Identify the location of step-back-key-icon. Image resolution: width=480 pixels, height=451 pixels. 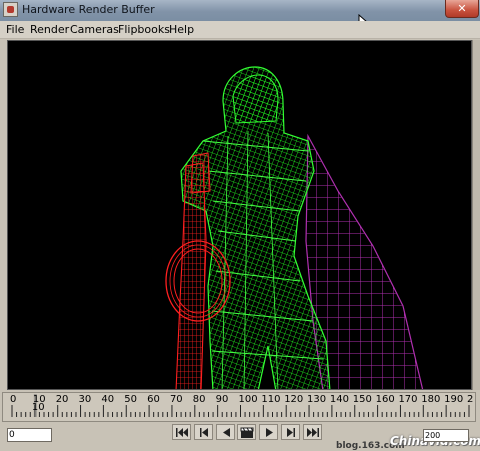
(204, 432).